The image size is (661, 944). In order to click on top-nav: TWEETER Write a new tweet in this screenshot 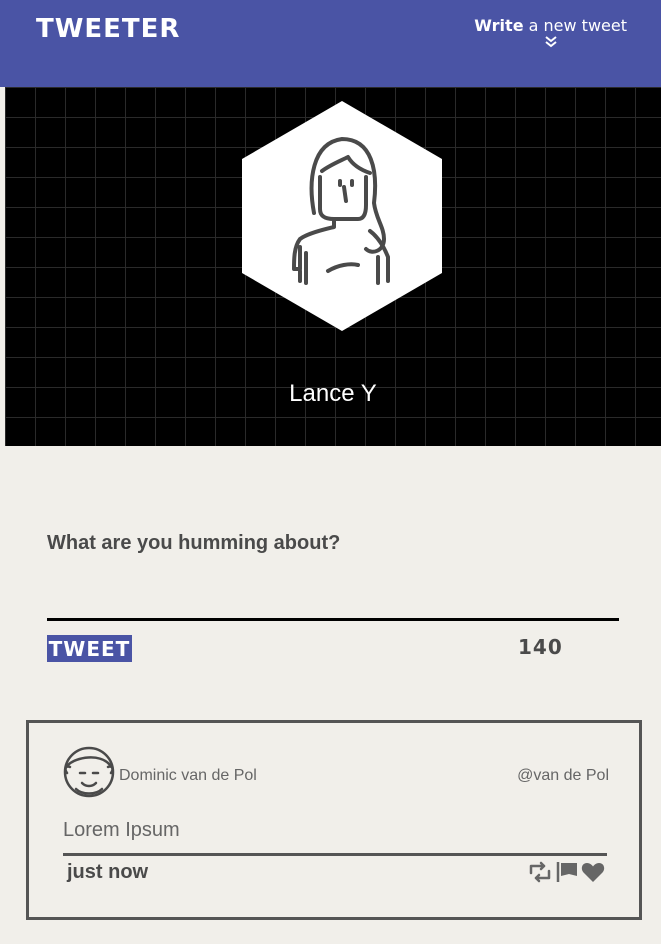, I will do `click(330, 43)`.